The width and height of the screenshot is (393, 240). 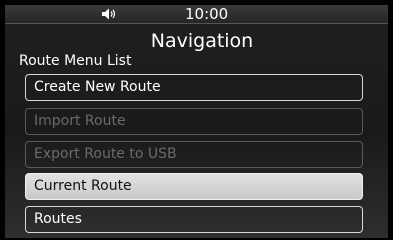 I want to click on import-route-button: Import Route, so click(x=194, y=121).